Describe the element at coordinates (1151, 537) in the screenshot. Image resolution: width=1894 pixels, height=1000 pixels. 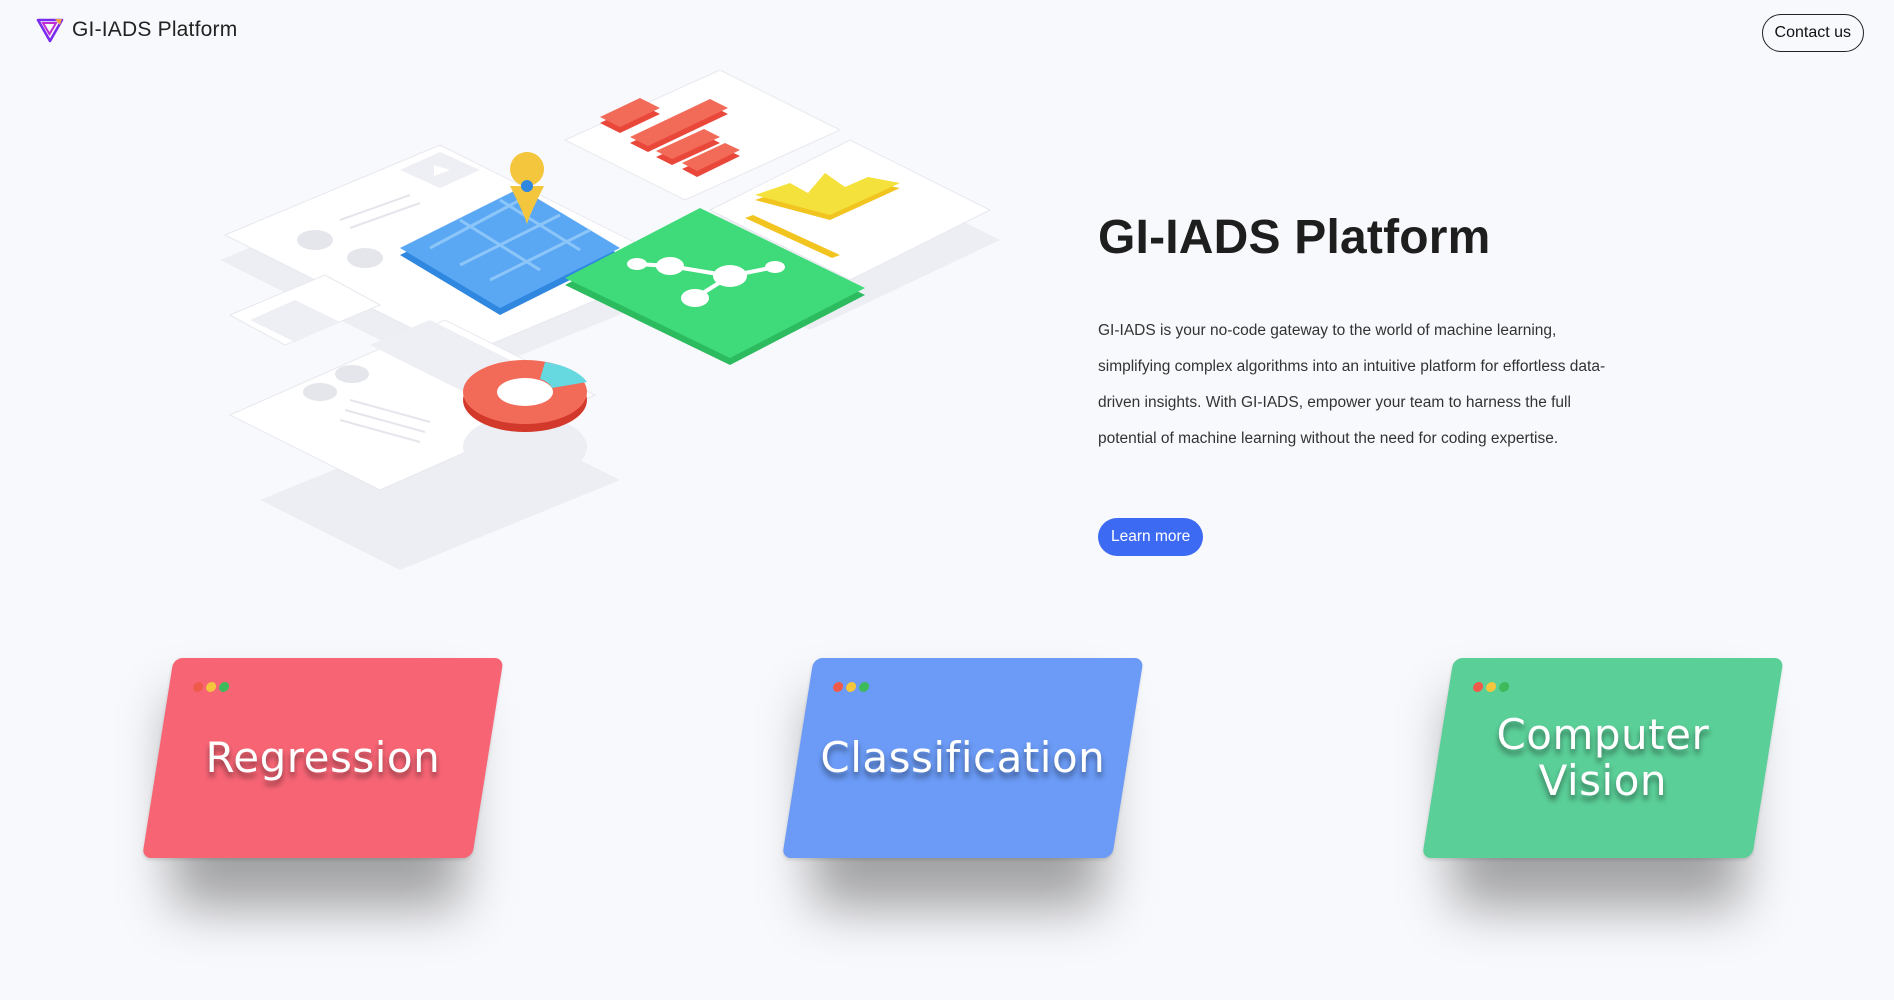
I see `learn-more-button: Learn more` at that location.